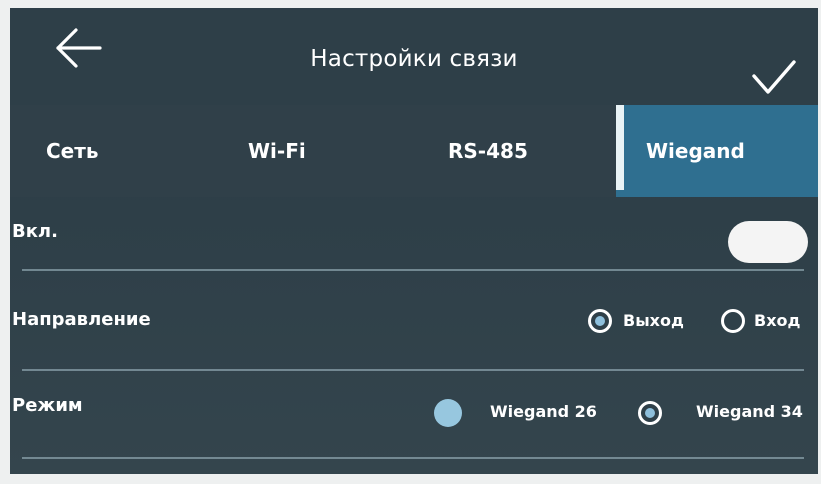 The width and height of the screenshot is (821, 484). What do you see at coordinates (543, 411) in the screenshot?
I see `mode-wiegand26-label: Wiegand 26` at bounding box center [543, 411].